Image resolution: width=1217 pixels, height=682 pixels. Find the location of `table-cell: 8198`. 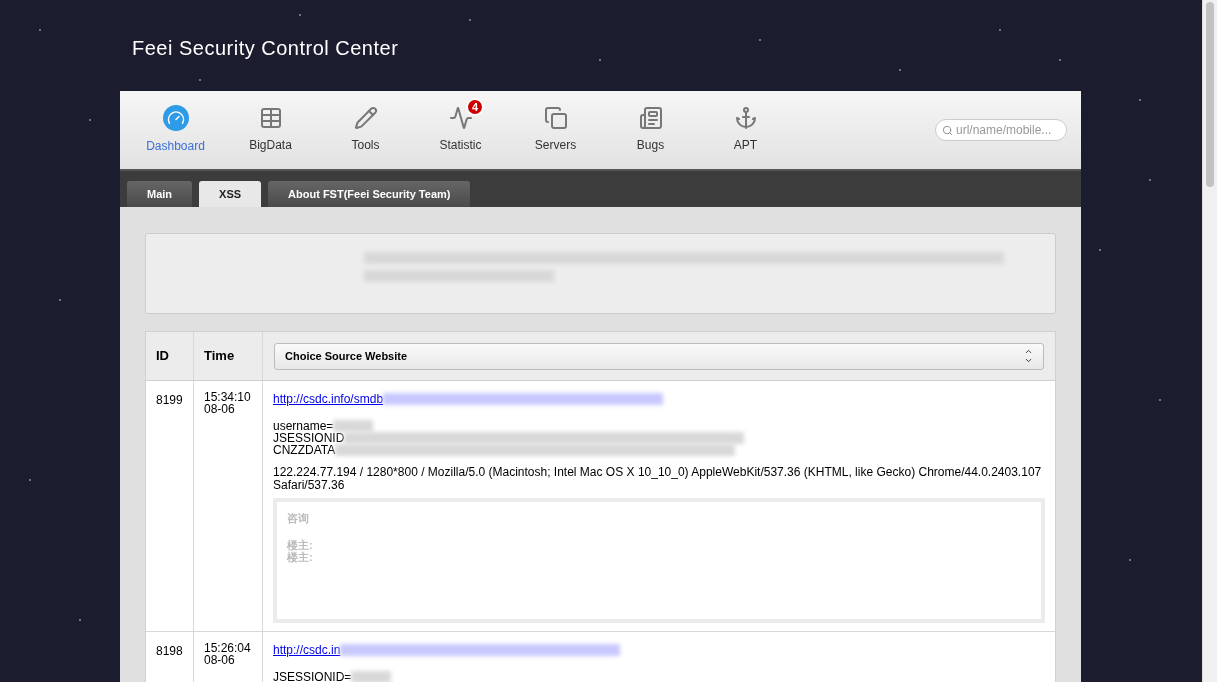

table-cell: 8198 is located at coordinates (170, 657).